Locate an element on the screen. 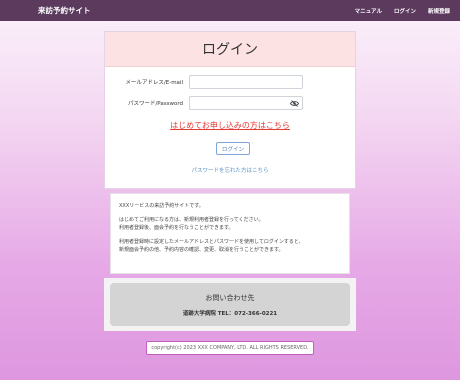  contact-section: お問い合わせ先 道跡大学病院 TEL：072-366-0221 is located at coordinates (230, 304).